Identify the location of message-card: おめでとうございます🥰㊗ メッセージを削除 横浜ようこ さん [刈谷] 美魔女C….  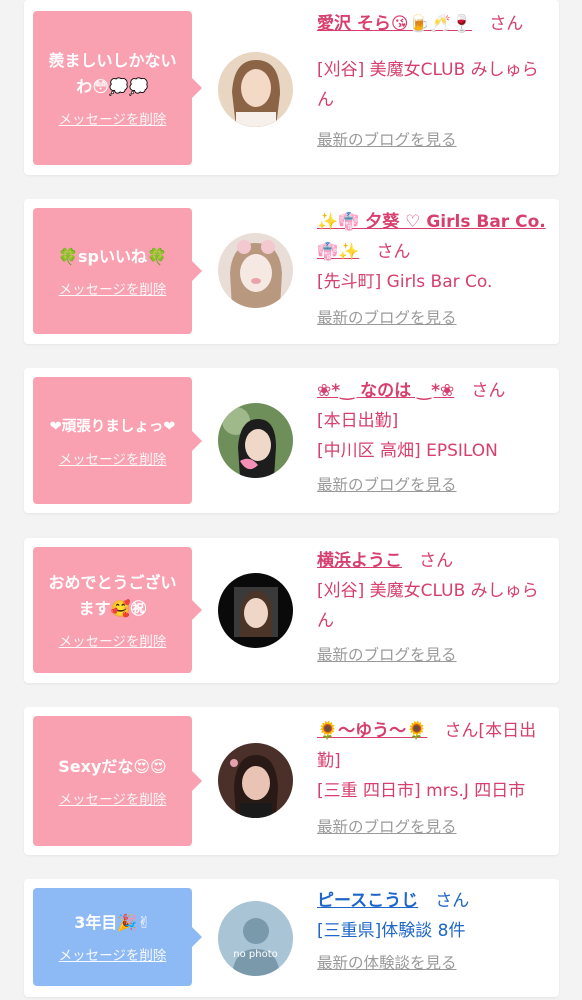
(291, 610).